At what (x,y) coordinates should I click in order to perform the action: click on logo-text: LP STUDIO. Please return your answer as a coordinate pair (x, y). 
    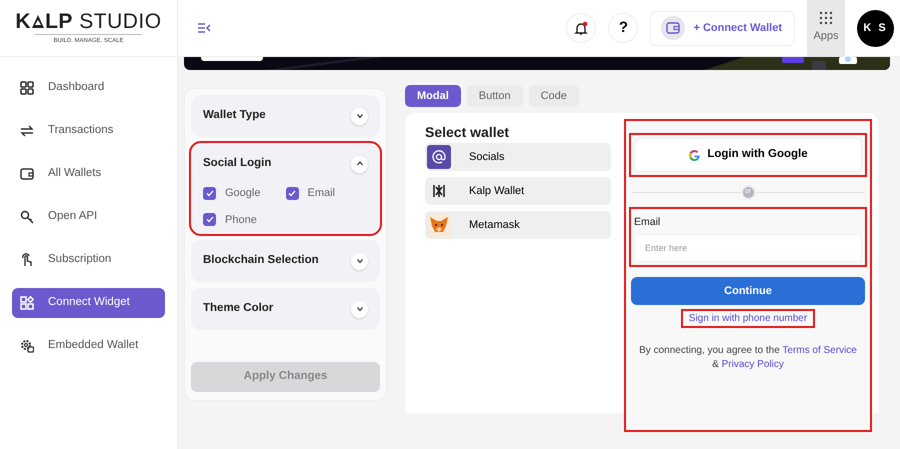
    Looking at the image, I should click on (103, 21).